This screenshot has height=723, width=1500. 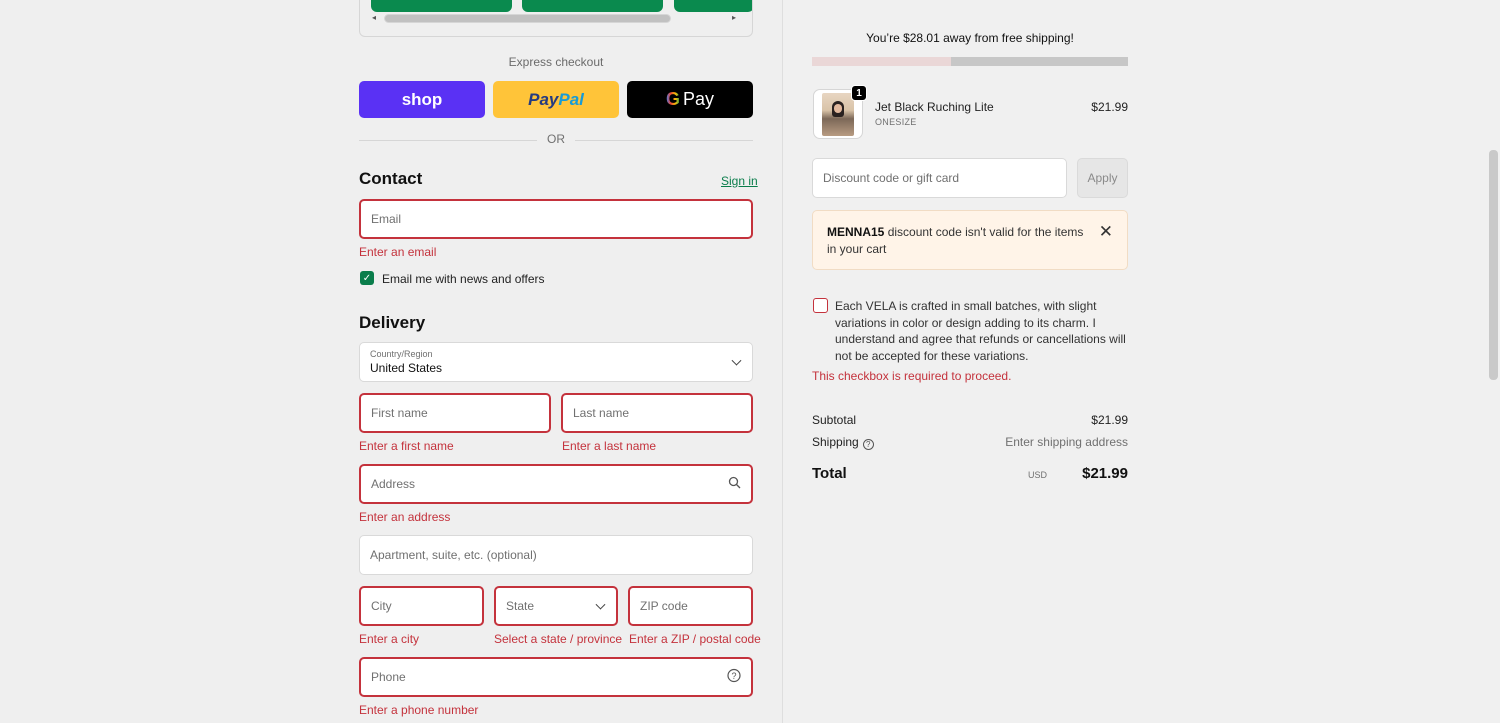 I want to click on close-icon: ✕, so click(x=1106, y=231).